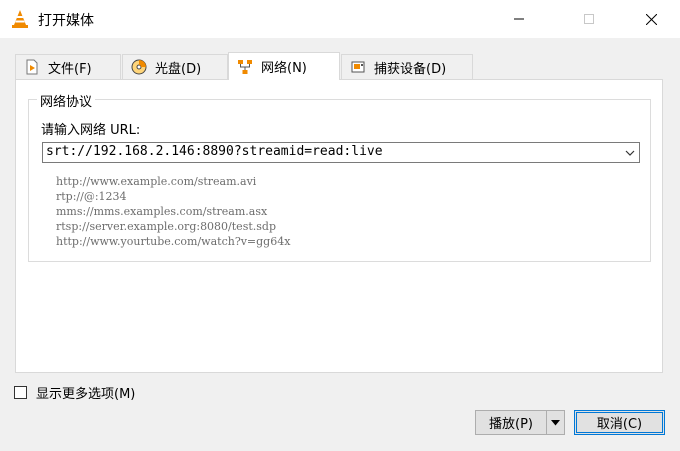  I want to click on tab-capture-device: 捕获设备(D), so click(407, 66).